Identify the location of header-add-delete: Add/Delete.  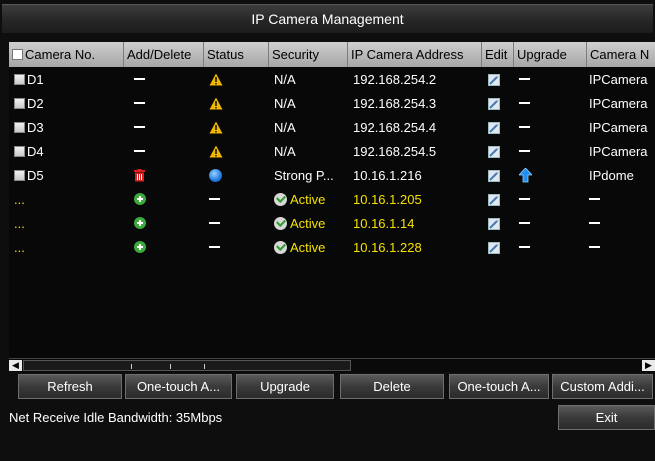
(164, 54).